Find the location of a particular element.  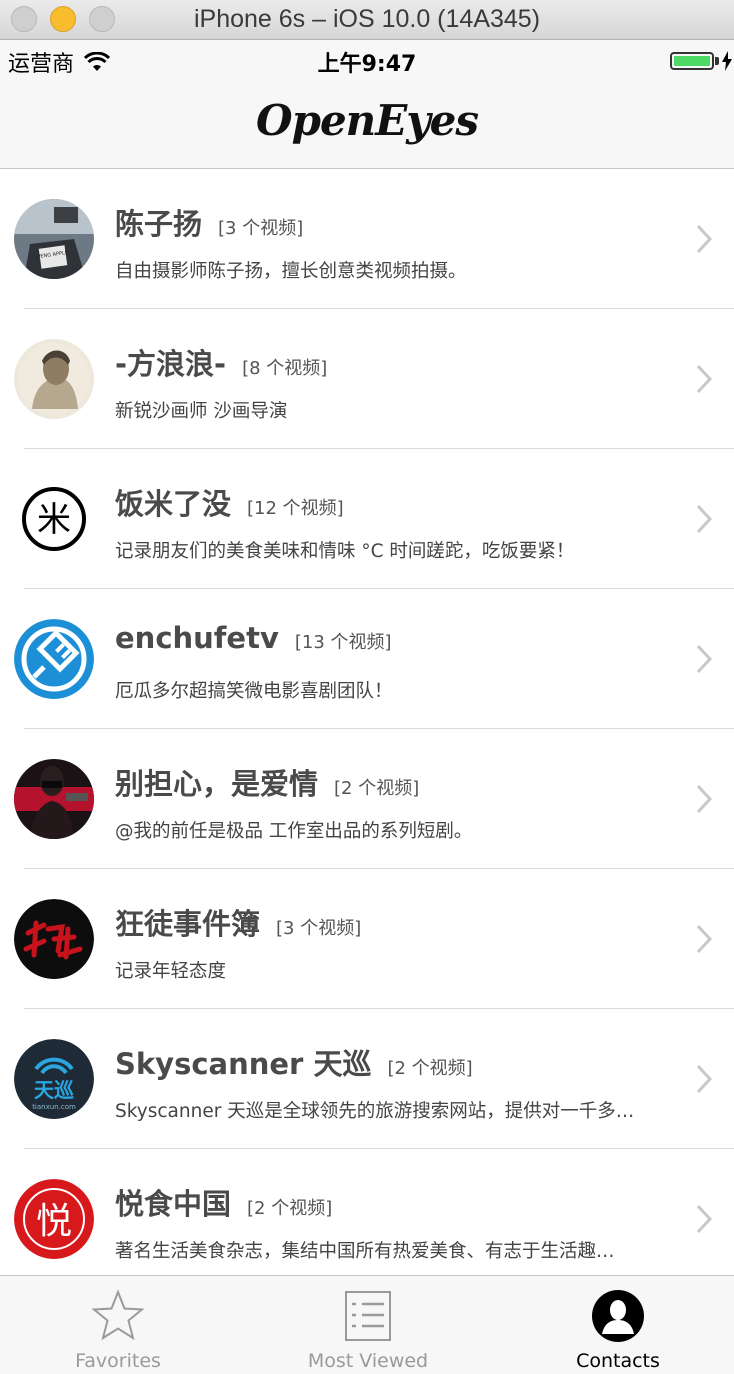

contacts-icon is located at coordinates (618, 1316).